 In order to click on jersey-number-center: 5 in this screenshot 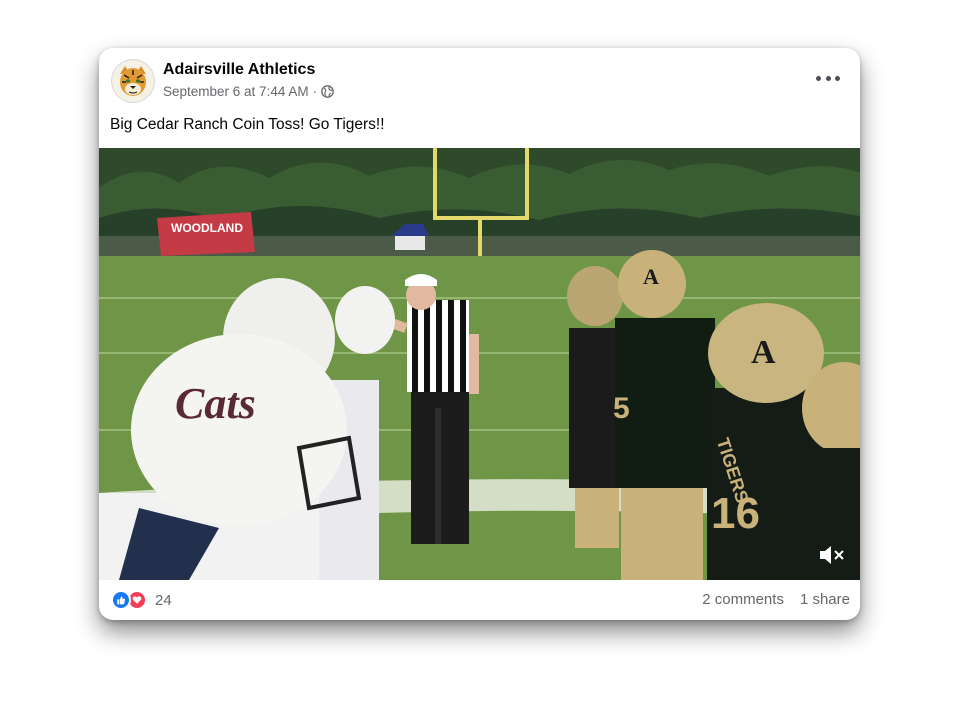, I will do `click(621, 408)`.